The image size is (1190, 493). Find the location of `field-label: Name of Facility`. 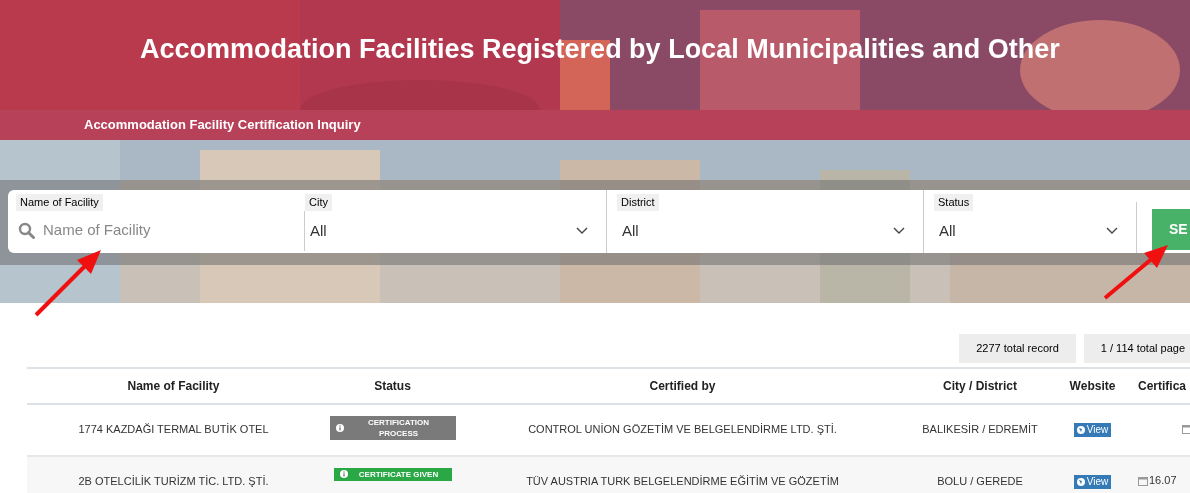

field-label: Name of Facility is located at coordinates (59, 202).